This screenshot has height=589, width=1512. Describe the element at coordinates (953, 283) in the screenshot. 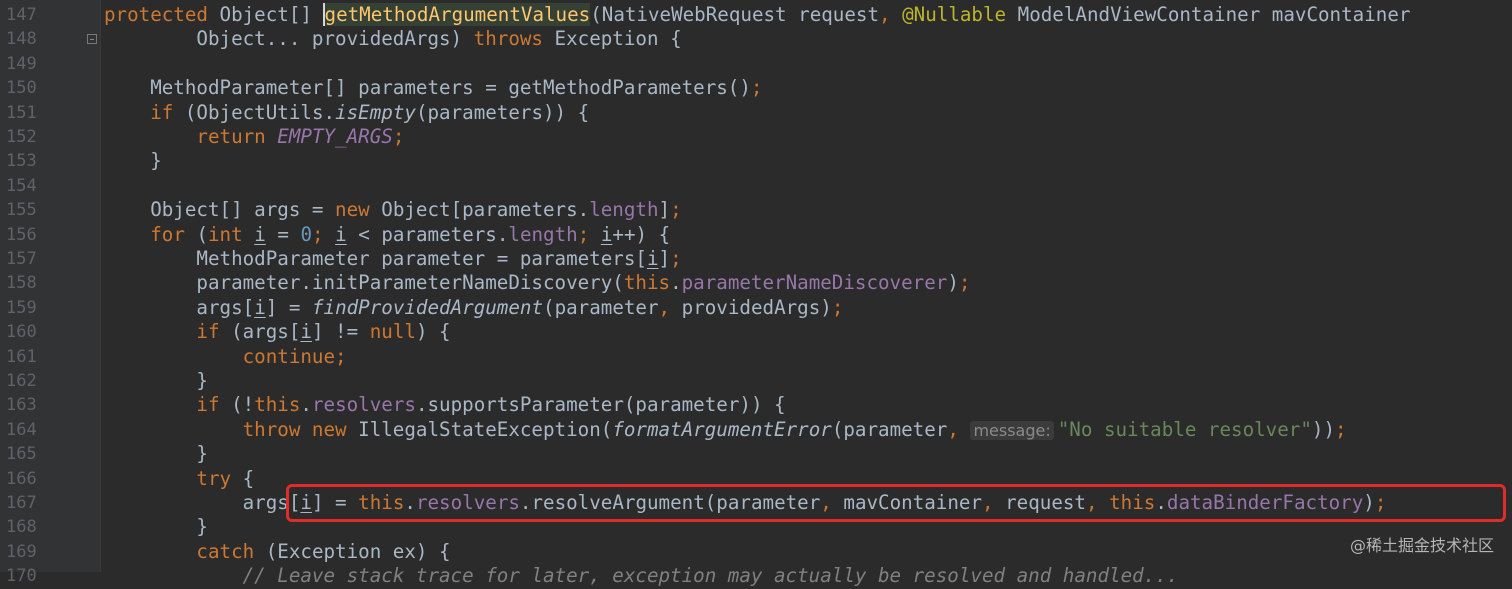

I see `code-token: )` at that location.